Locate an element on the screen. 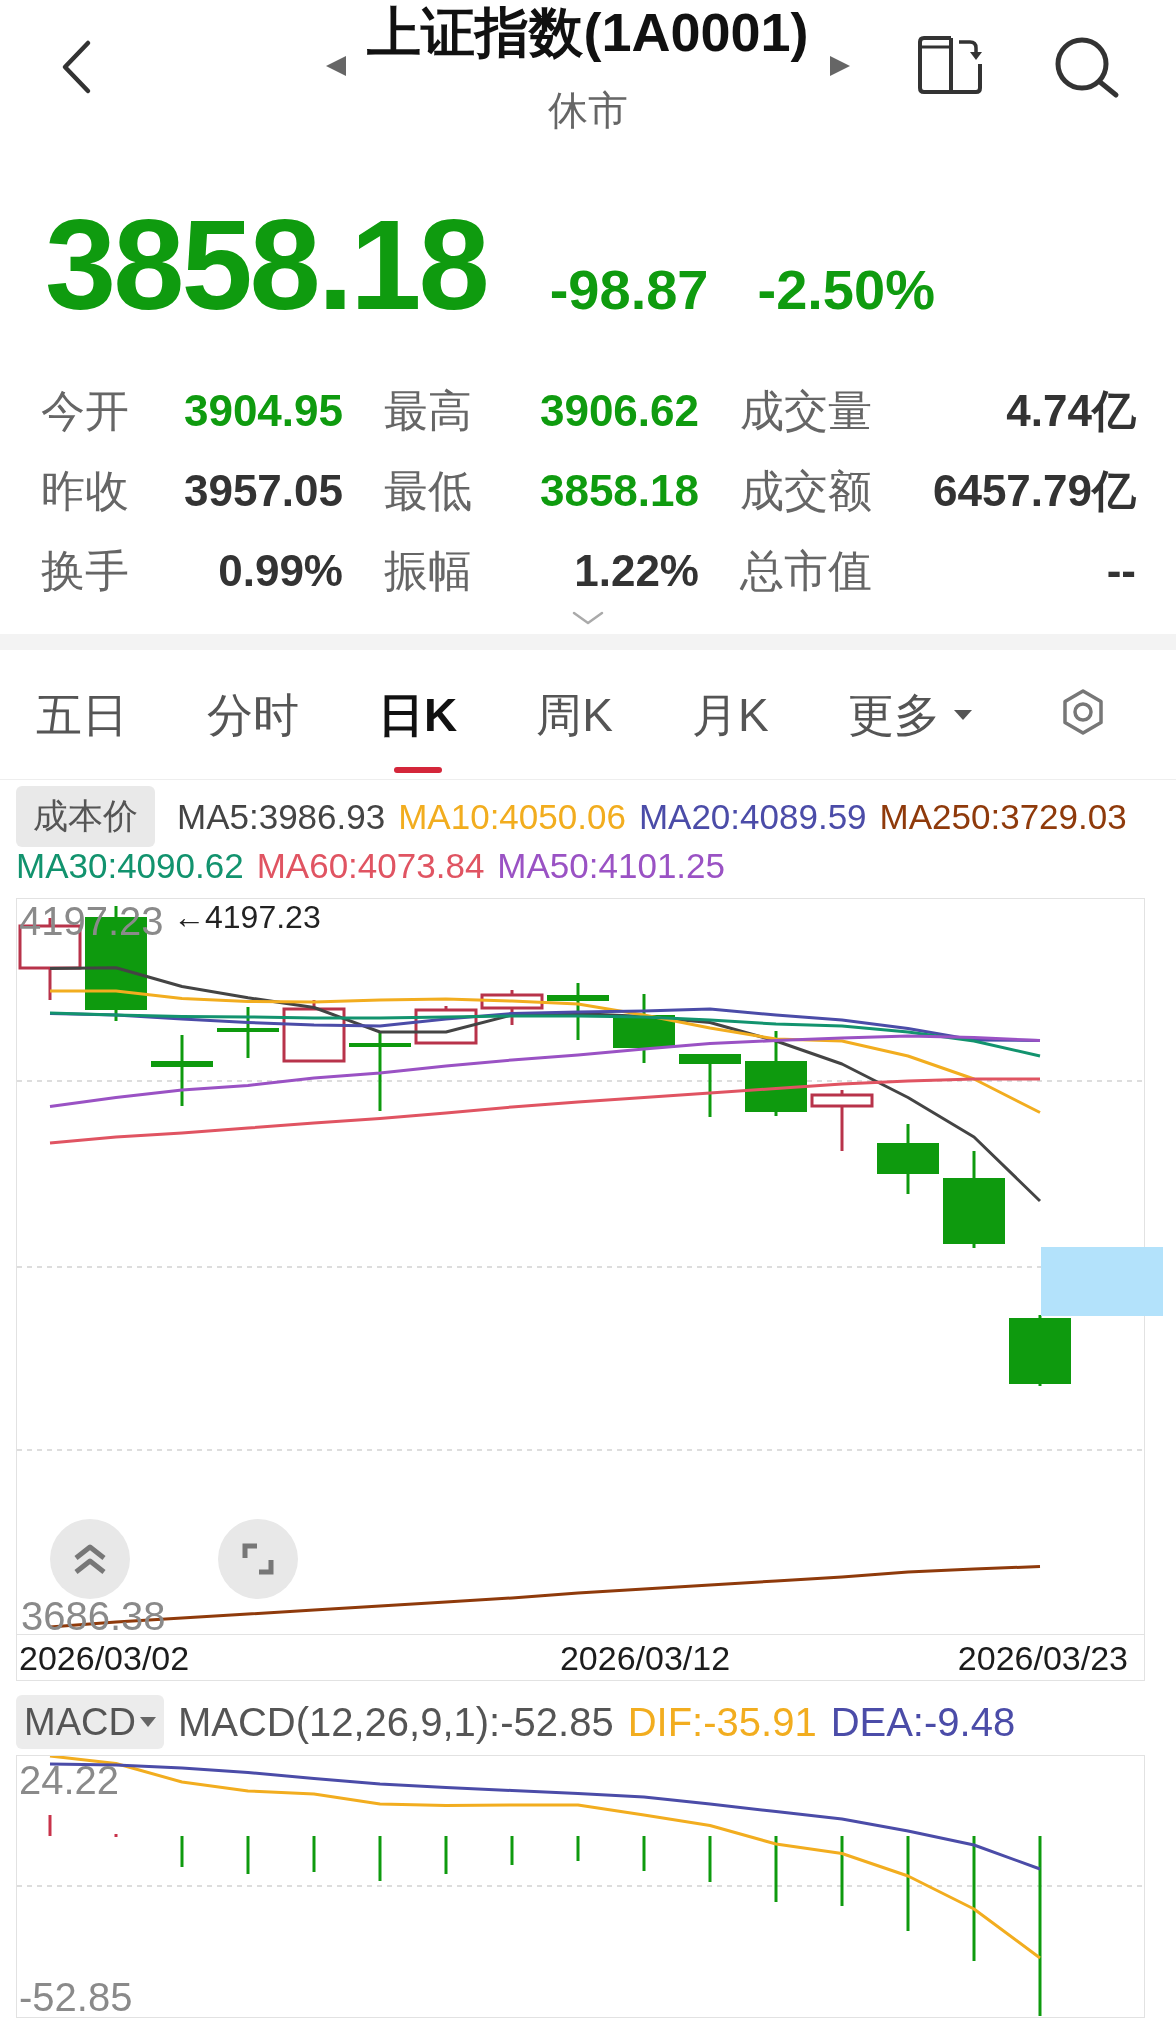 This screenshot has width=1176, height=2028. triangle-right-icon is located at coordinates (839, 66).